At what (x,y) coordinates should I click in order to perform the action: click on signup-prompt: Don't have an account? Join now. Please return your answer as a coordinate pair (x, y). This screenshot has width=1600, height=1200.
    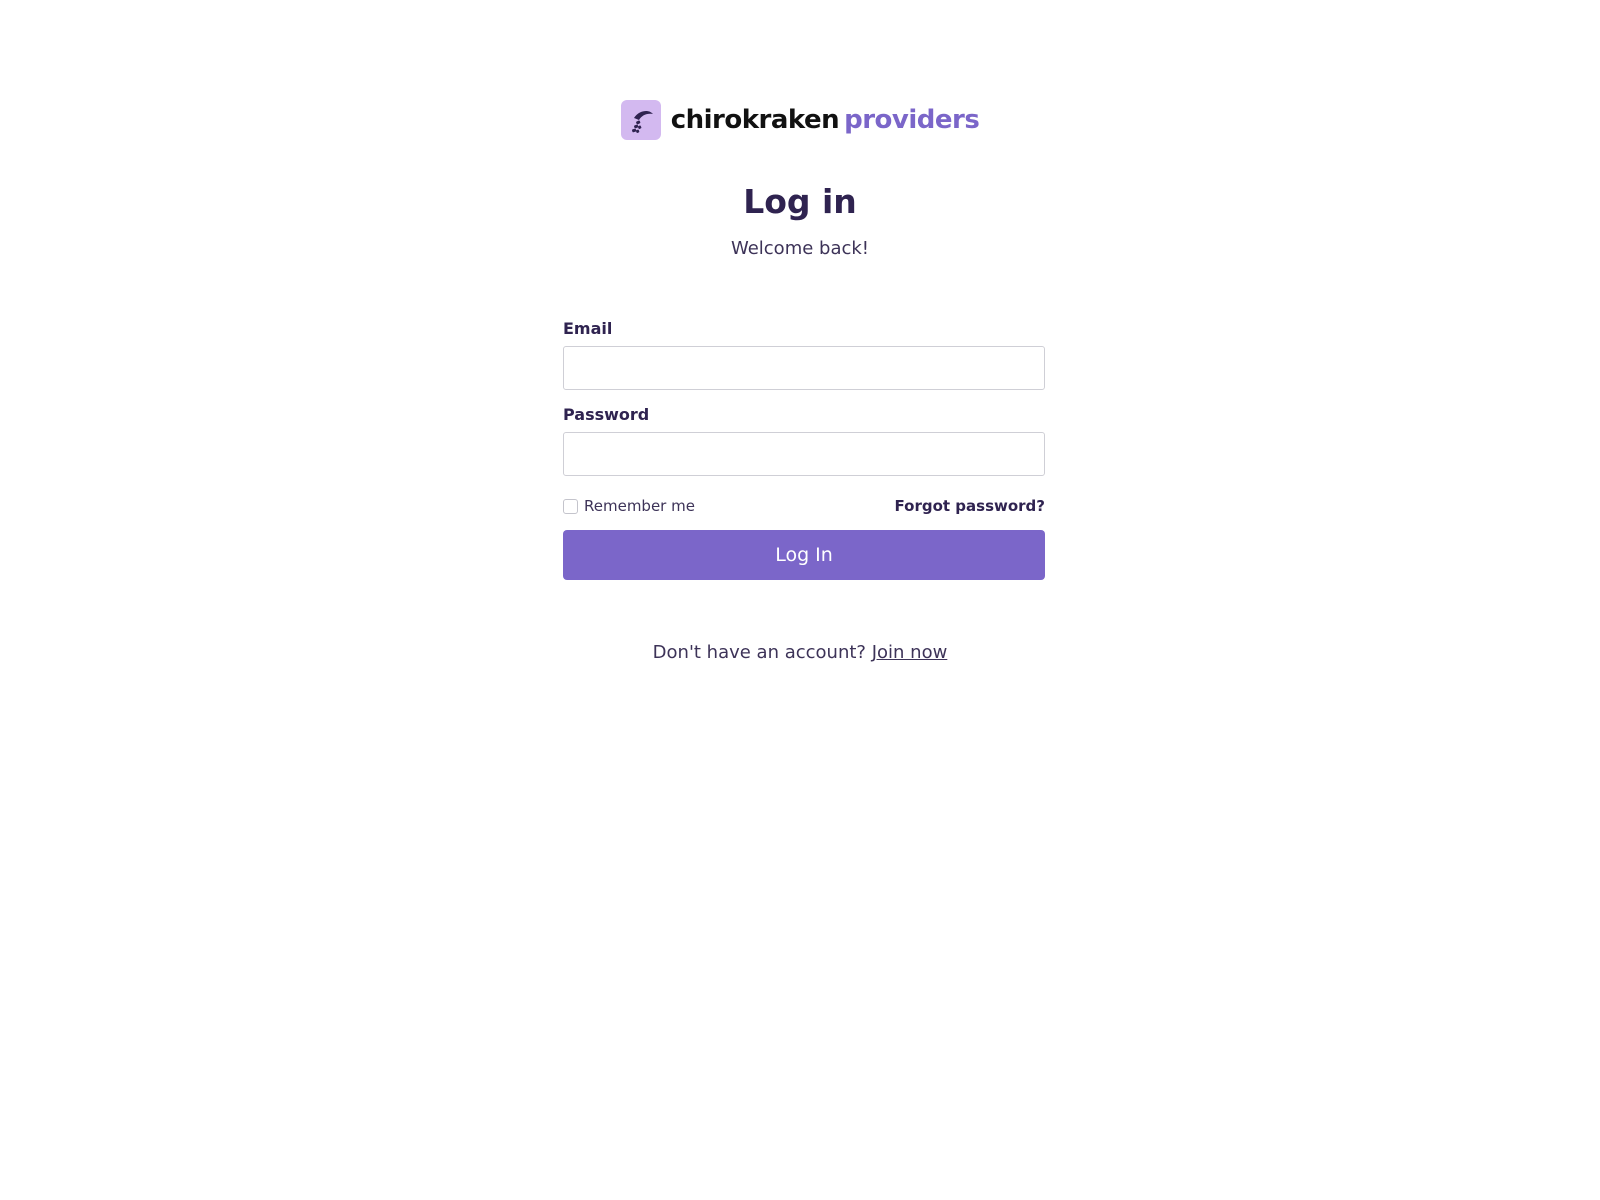
    Looking at the image, I should click on (800, 652).